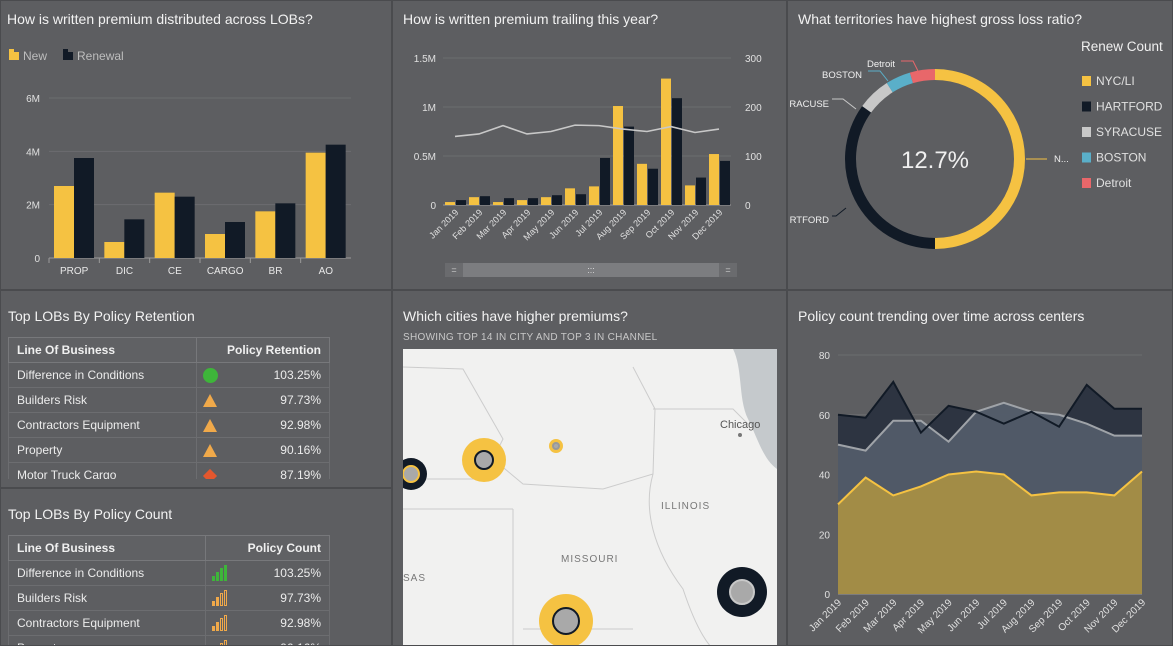  Describe the element at coordinates (1115, 81) in the screenshot. I see `legend-label: NYC/LI` at that location.